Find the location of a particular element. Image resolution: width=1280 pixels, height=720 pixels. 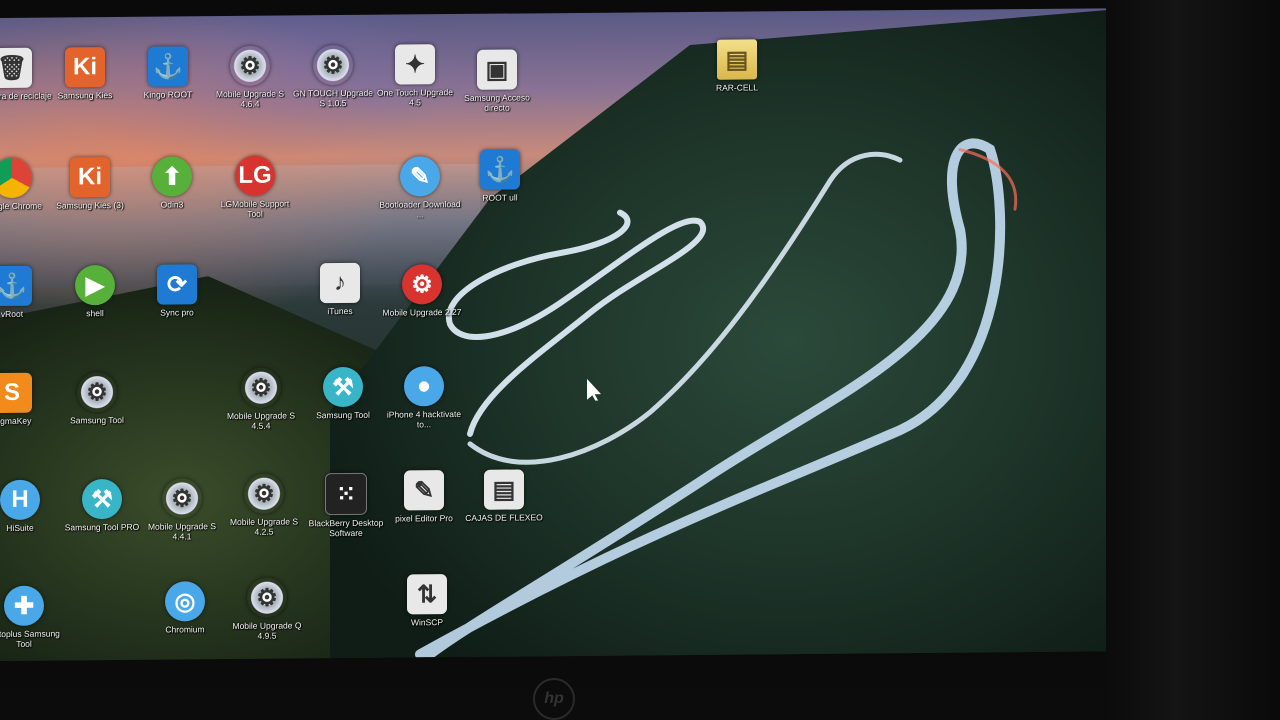

desktop-icon-shell: ▶ shell is located at coordinates (95, 291).